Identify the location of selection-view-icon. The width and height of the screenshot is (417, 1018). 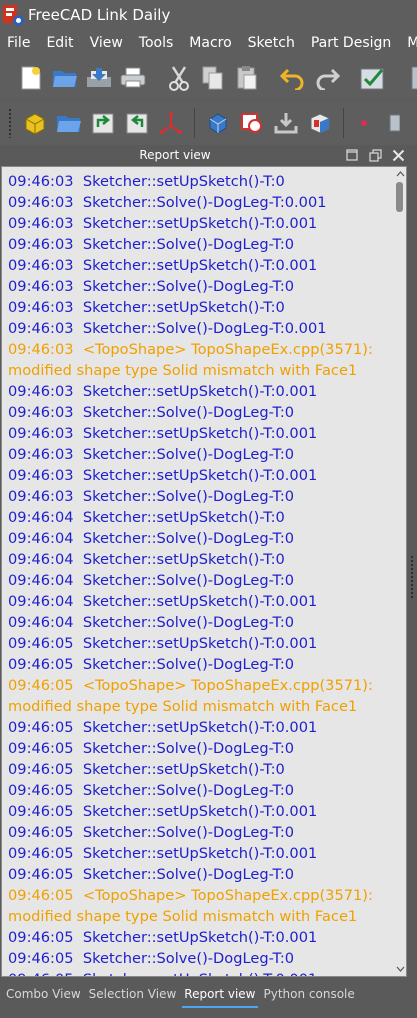
(252, 123).